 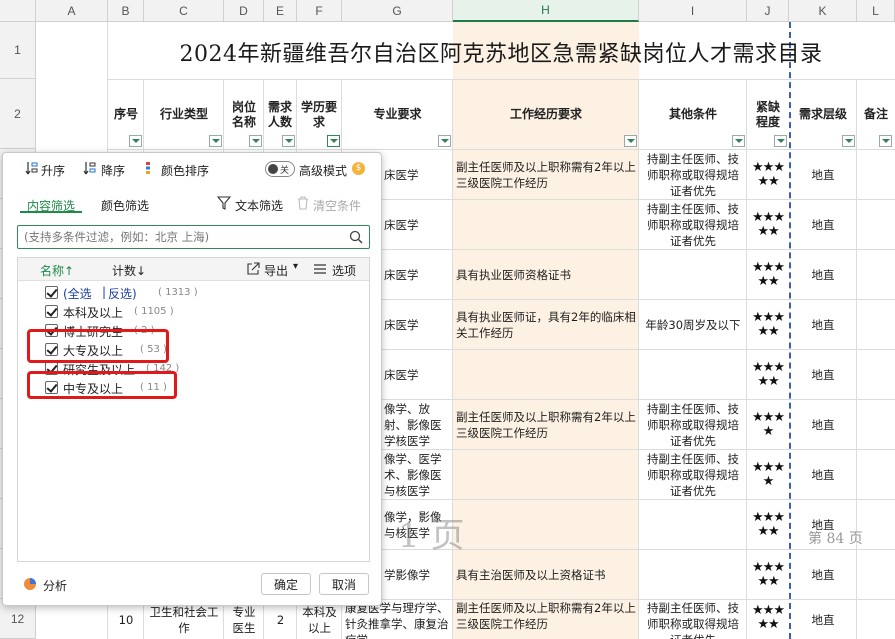 What do you see at coordinates (546, 114) in the screenshot?
I see `header-experience: 工作经历要求` at bounding box center [546, 114].